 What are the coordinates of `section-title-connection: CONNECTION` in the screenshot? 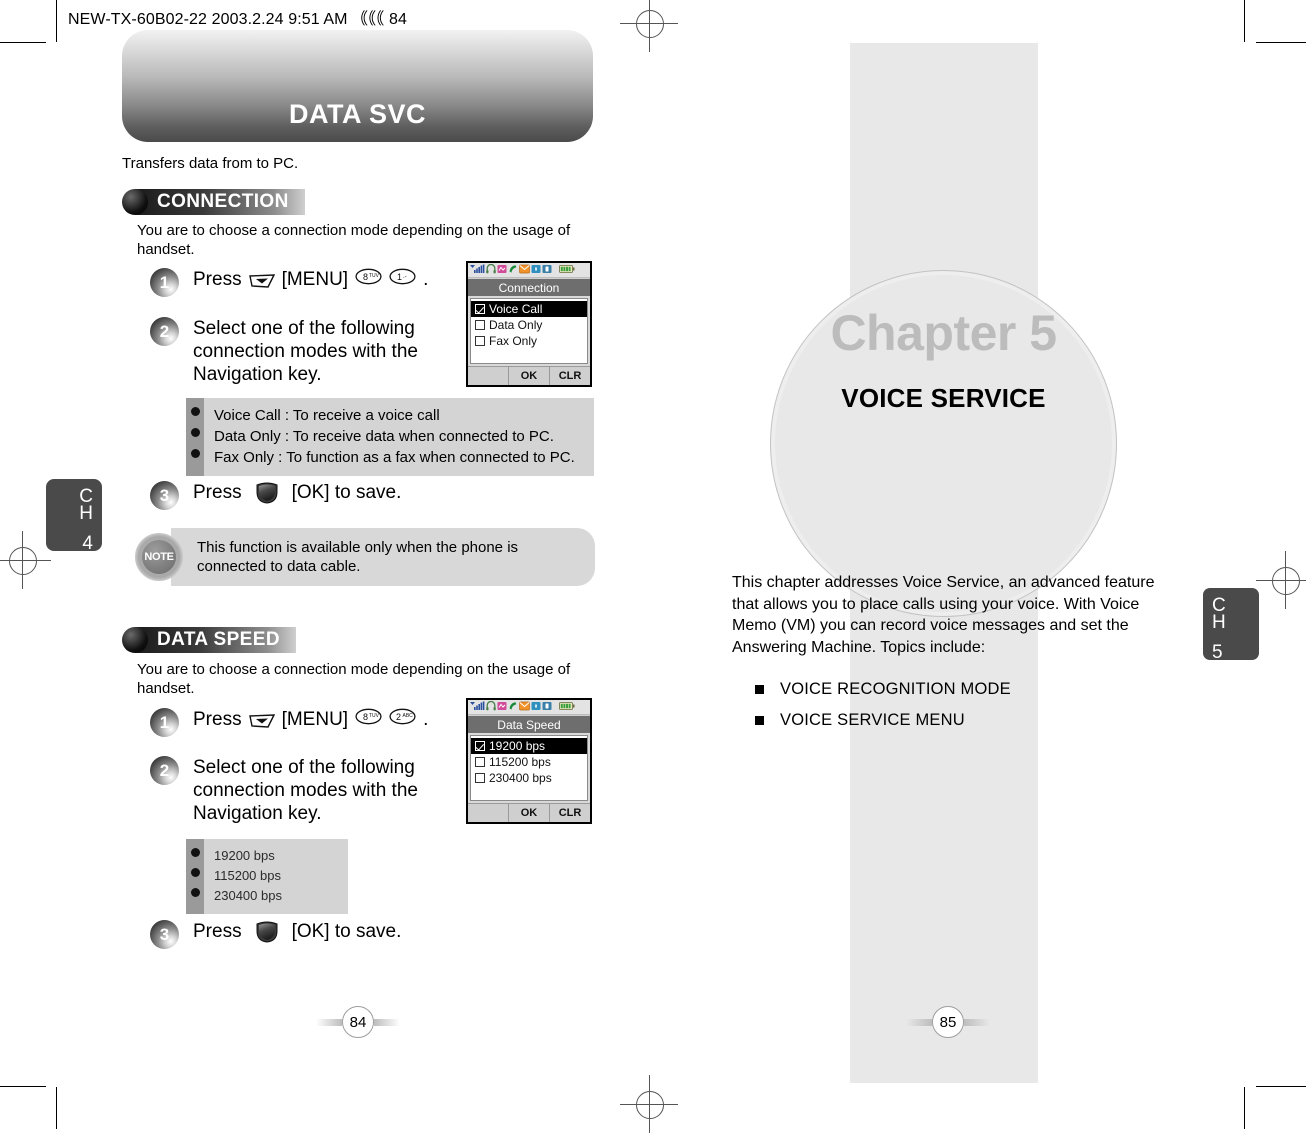 It's located at (223, 201).